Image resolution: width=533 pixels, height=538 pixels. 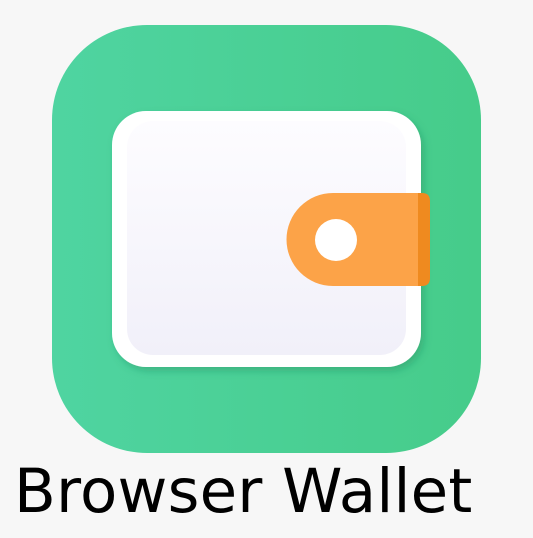 What do you see at coordinates (336, 240) in the screenshot?
I see `clasp-button` at bounding box center [336, 240].